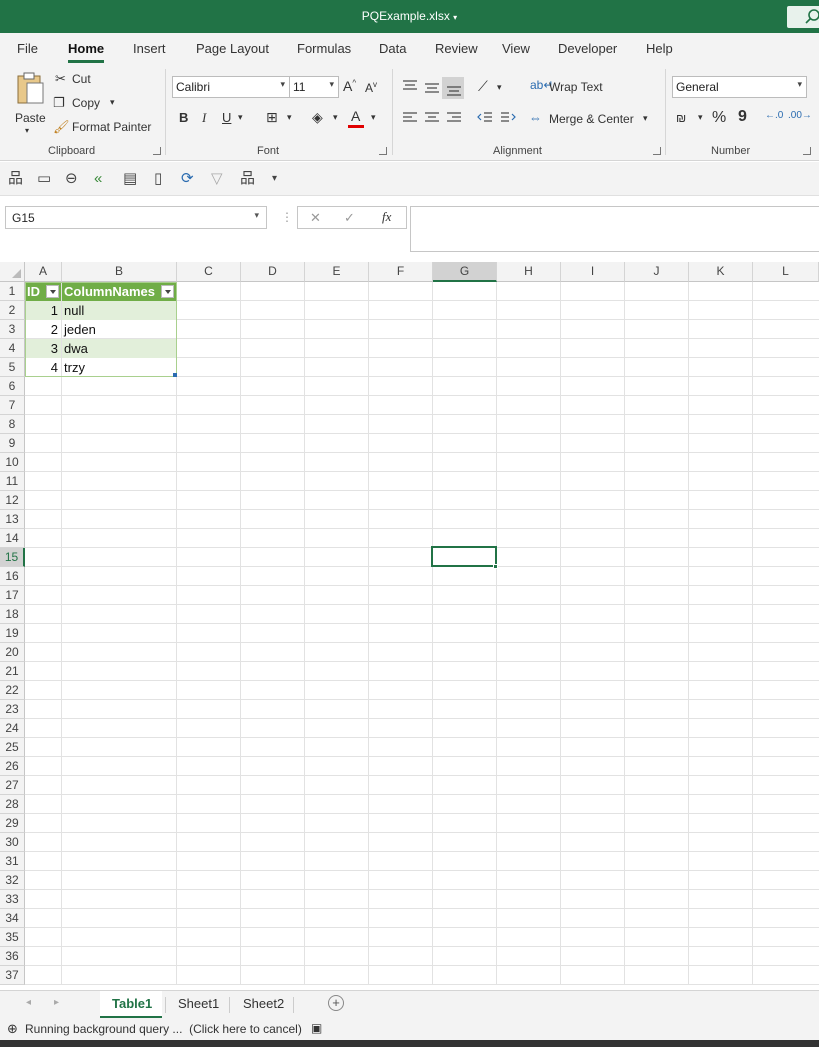 This screenshot has width=819, height=1047. Describe the element at coordinates (119, 291) in the screenshot. I see `table-header-columnnames: ColumnNames` at that location.